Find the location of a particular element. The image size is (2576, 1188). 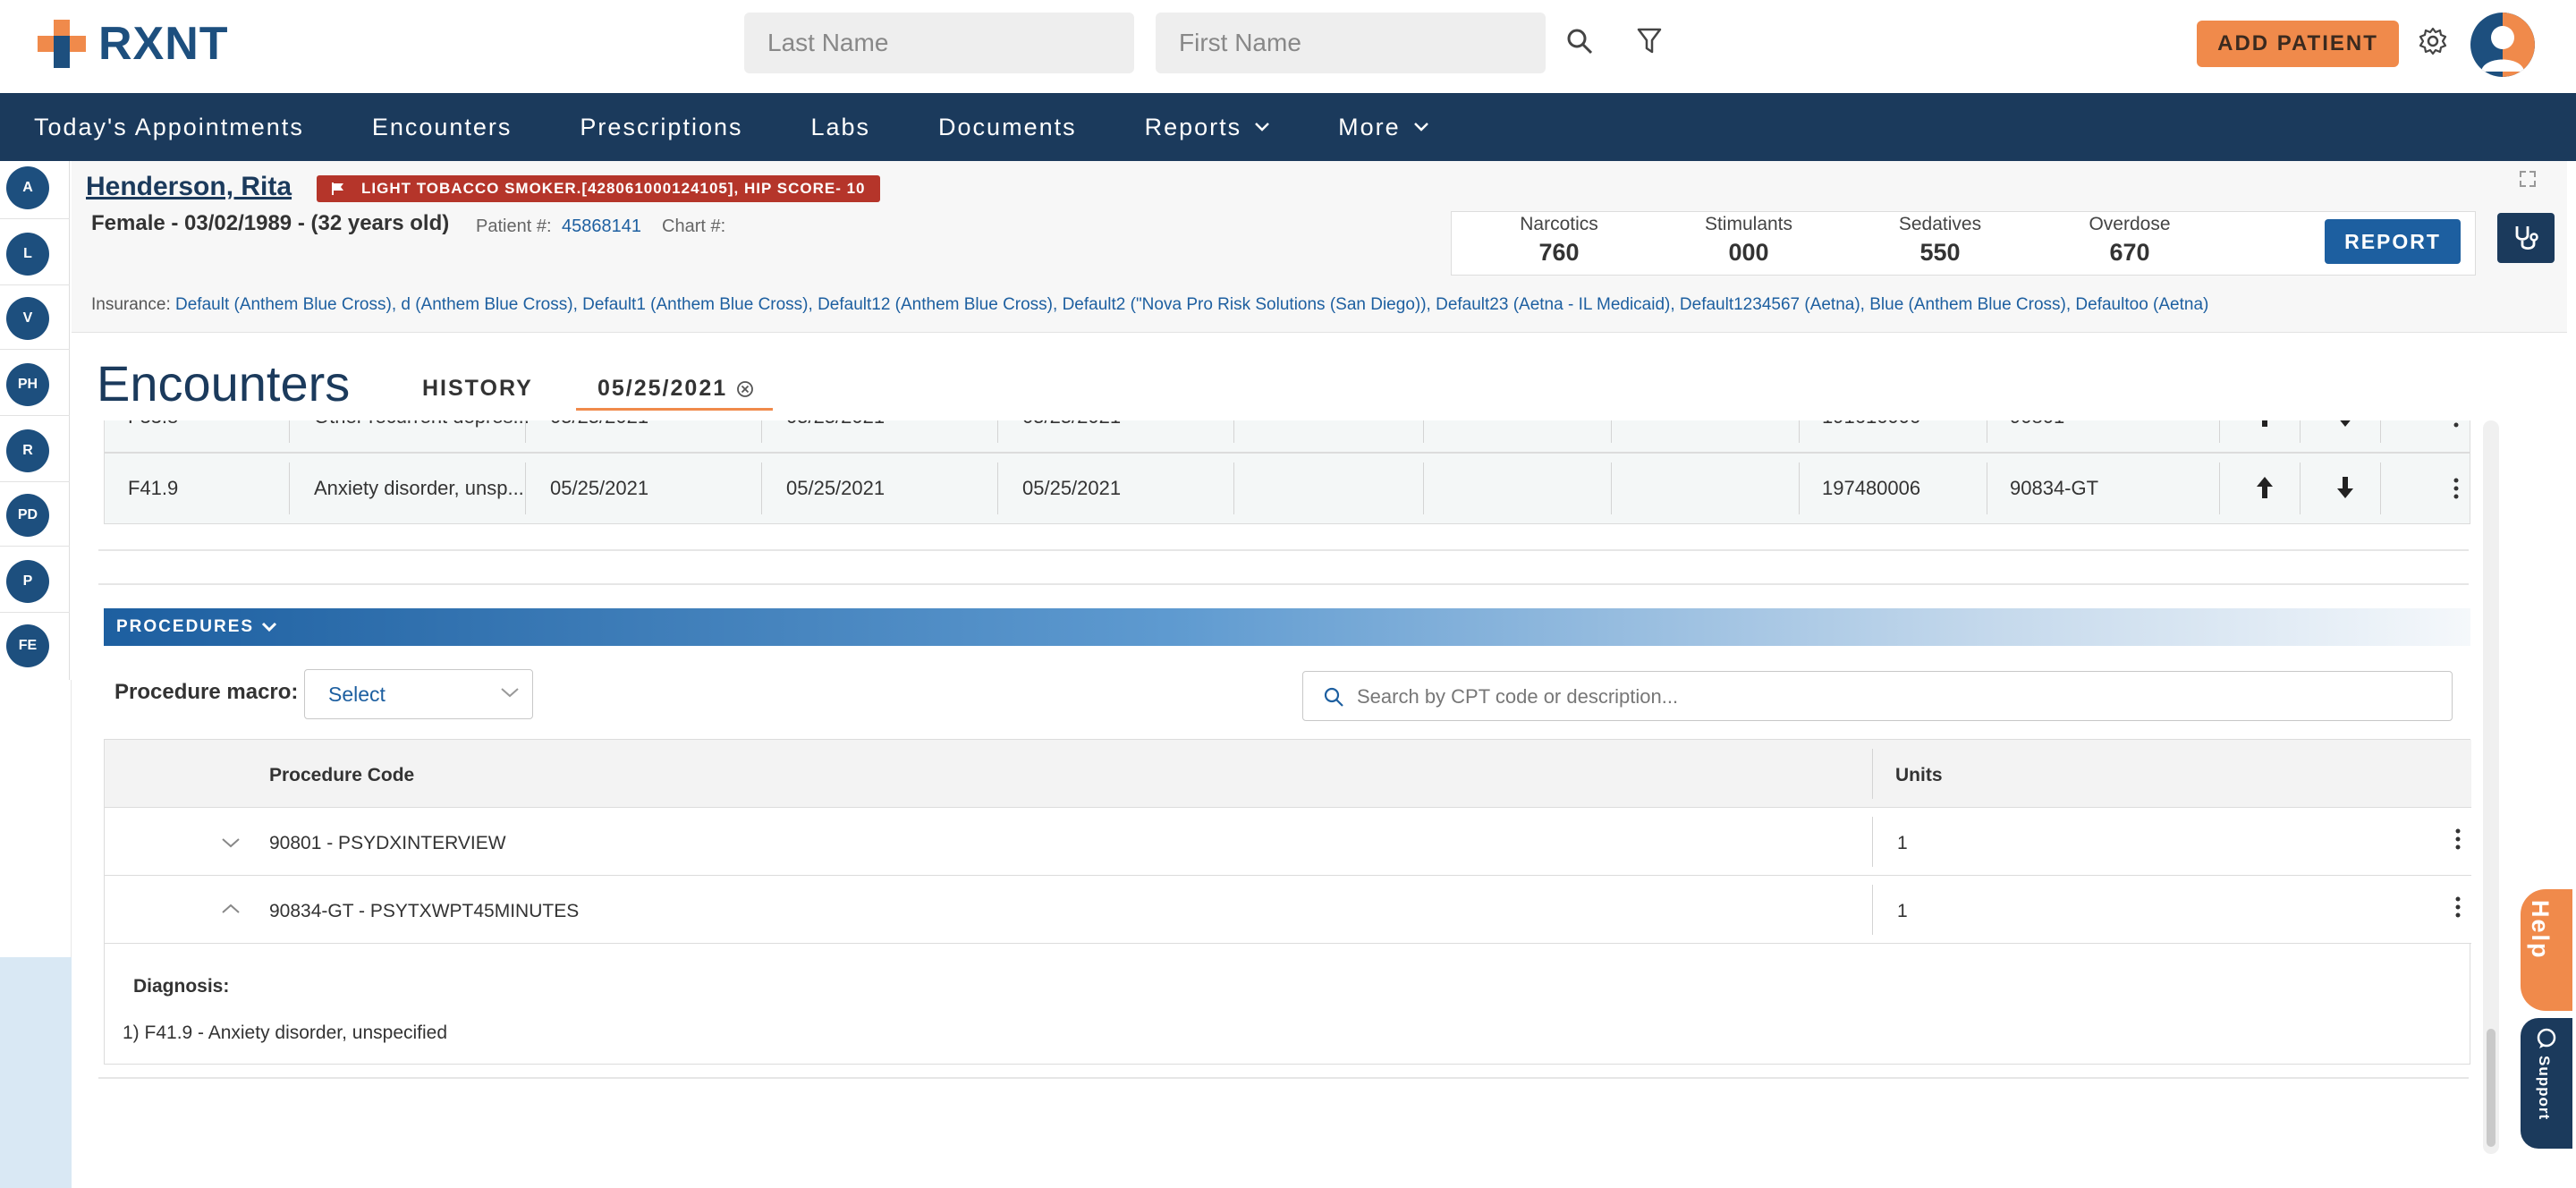

cpt-search-field is located at coordinates (1877, 696).